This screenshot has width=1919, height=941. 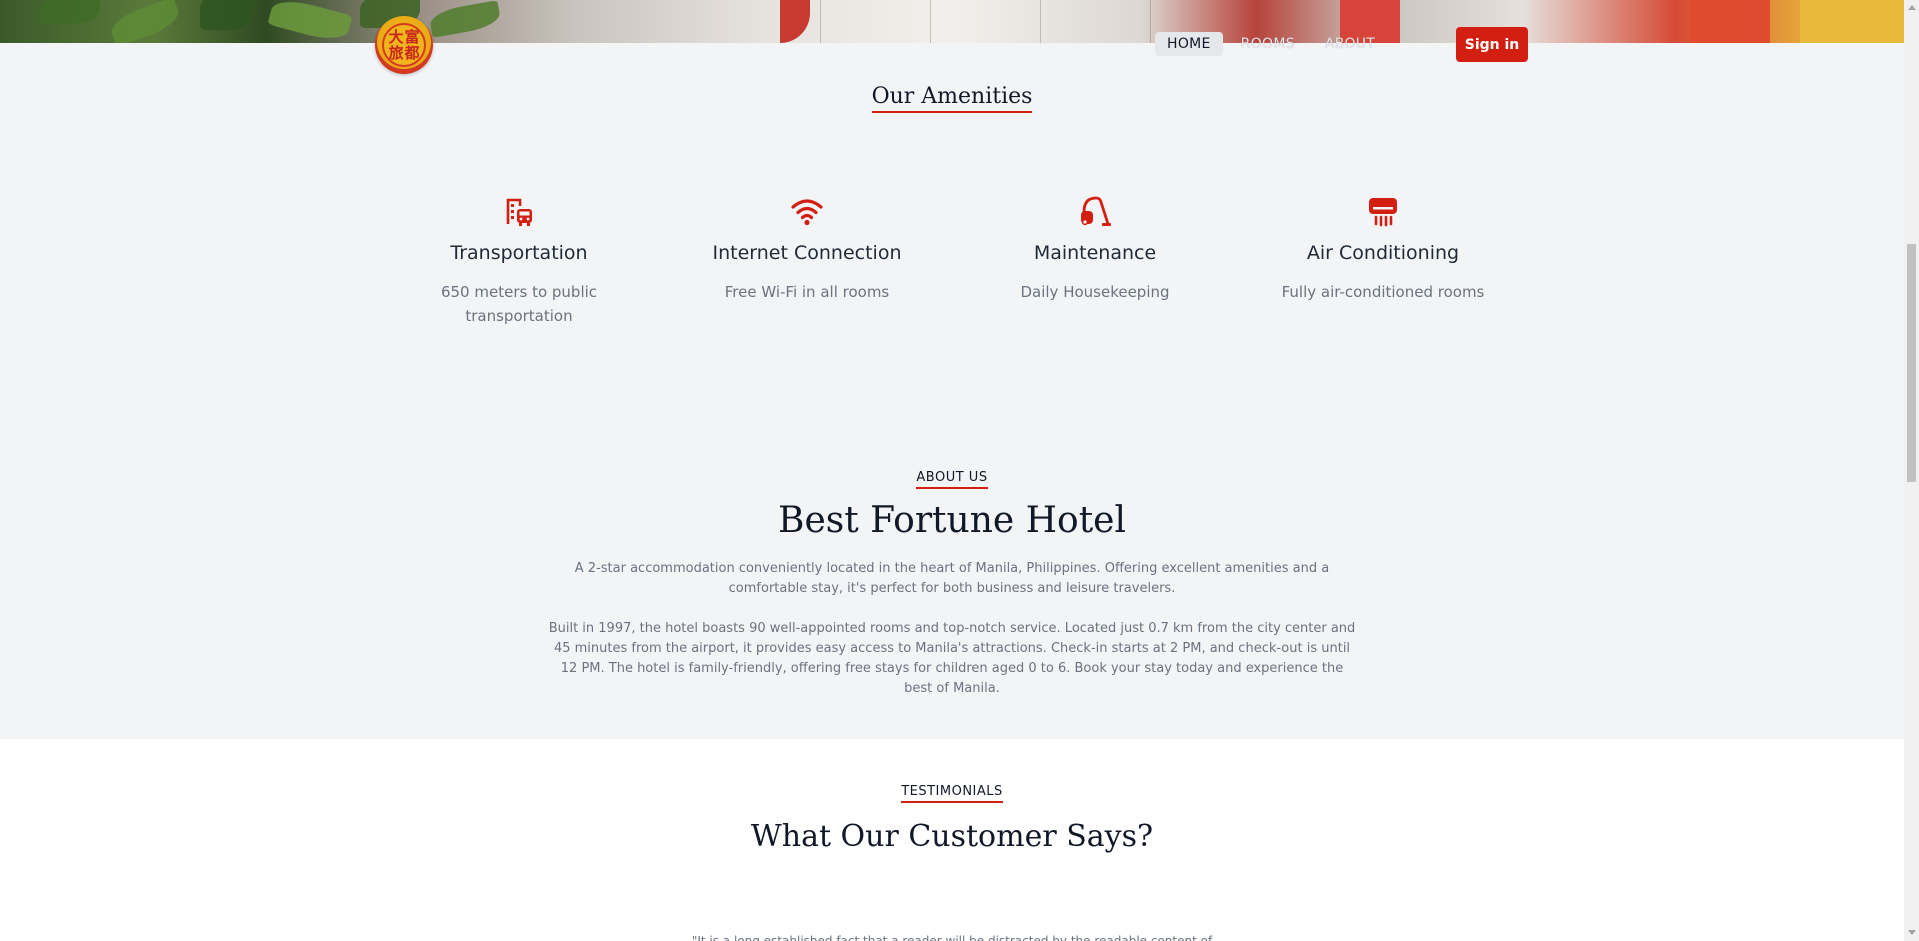 What do you see at coordinates (519, 304) in the screenshot?
I see `amenity-desc: 650 meters to public transportation` at bounding box center [519, 304].